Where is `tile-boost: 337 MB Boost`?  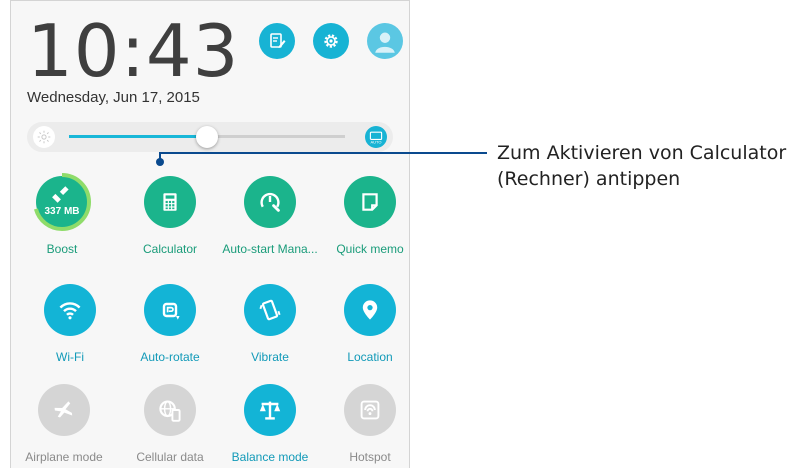 tile-boost: 337 MB Boost is located at coordinates (62, 224).